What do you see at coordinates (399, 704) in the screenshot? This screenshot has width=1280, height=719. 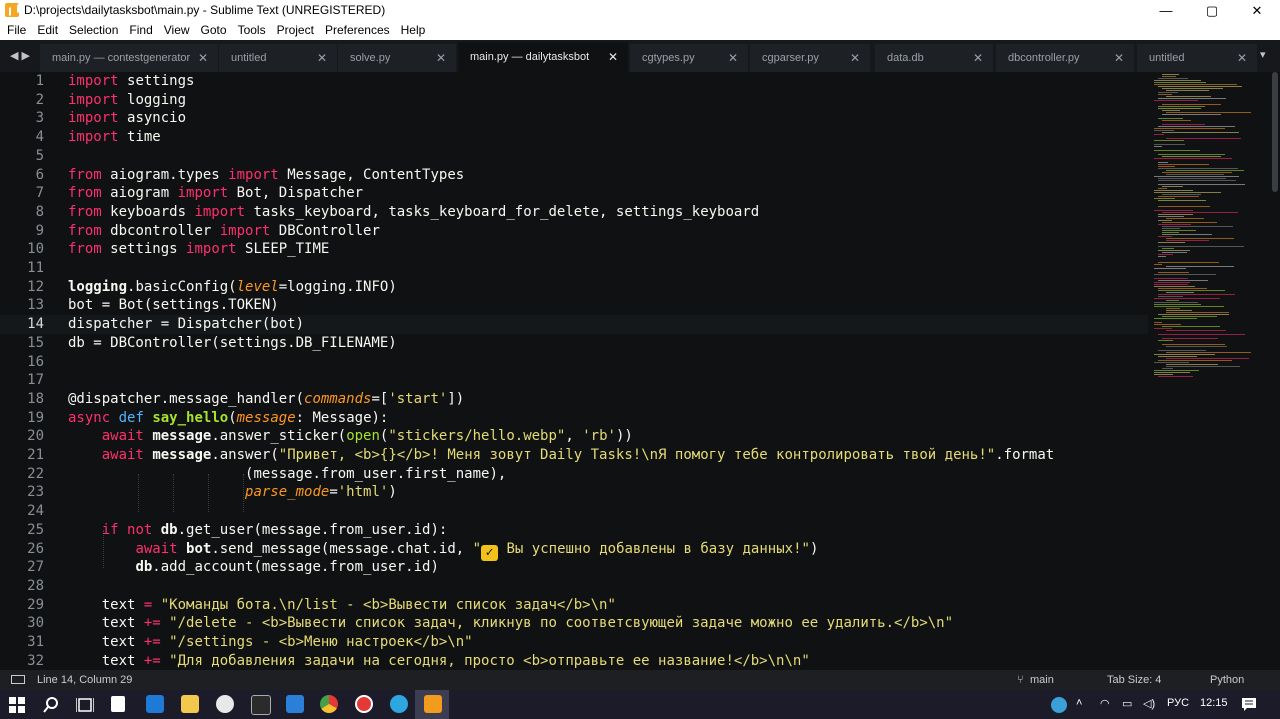 I see `telegram-icon` at bounding box center [399, 704].